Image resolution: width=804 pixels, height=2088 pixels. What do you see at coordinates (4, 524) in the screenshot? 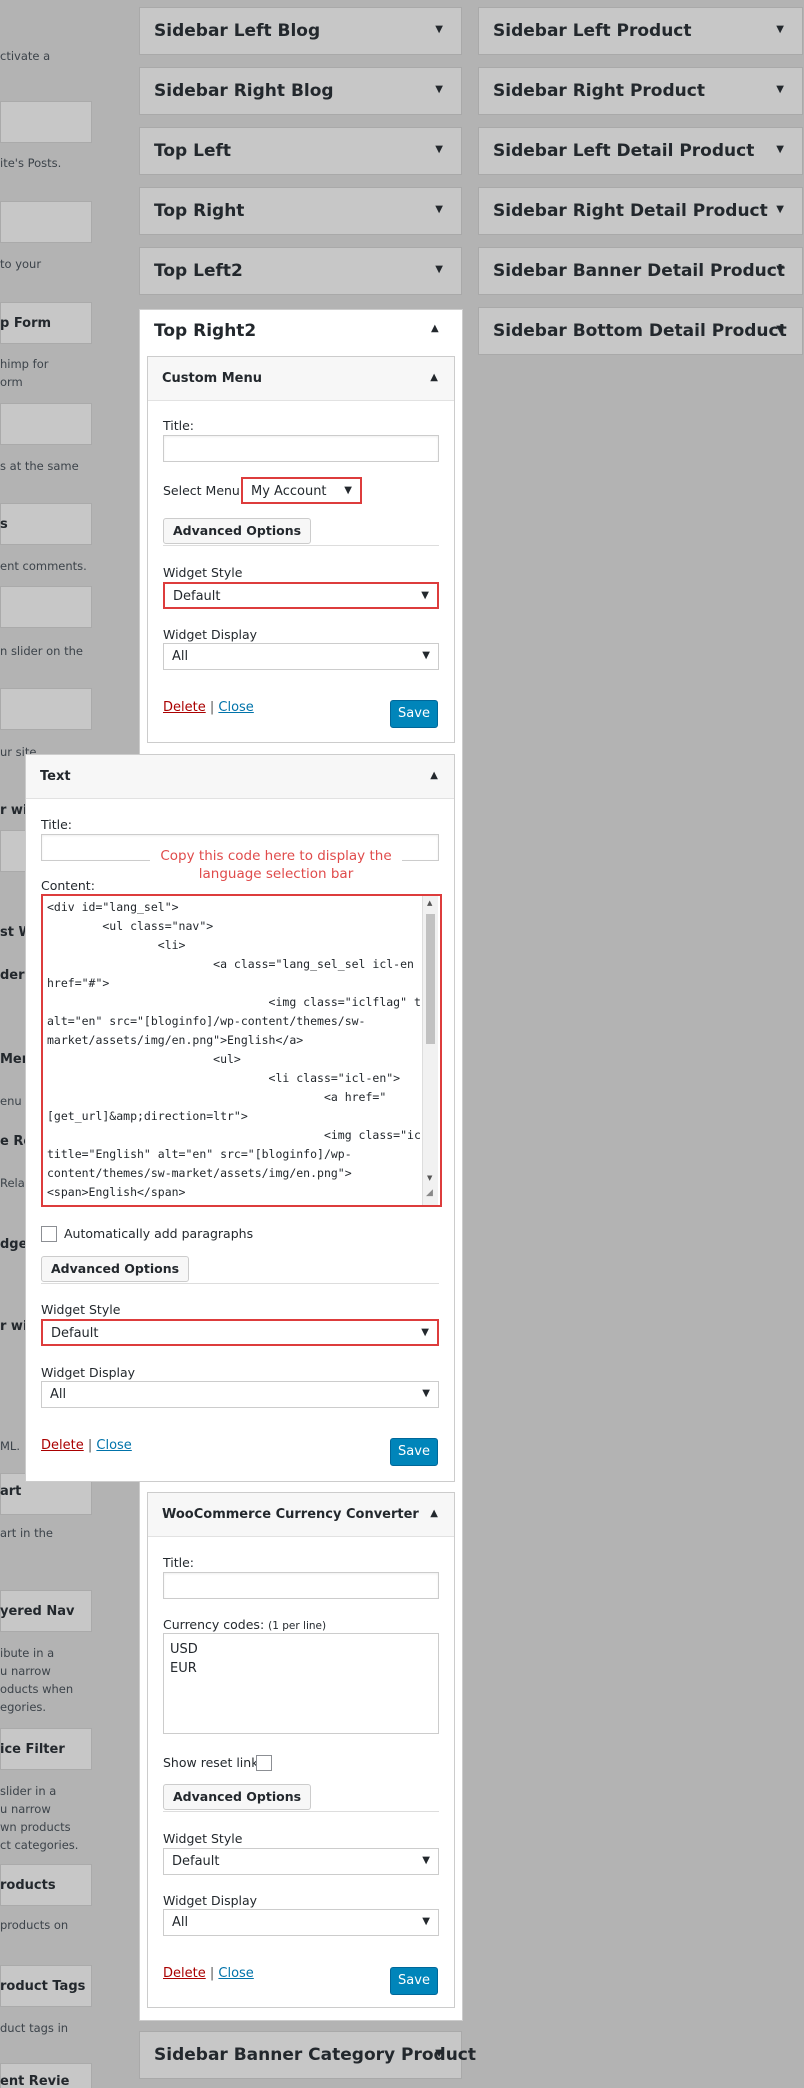
I see `widget-title: s` at bounding box center [4, 524].